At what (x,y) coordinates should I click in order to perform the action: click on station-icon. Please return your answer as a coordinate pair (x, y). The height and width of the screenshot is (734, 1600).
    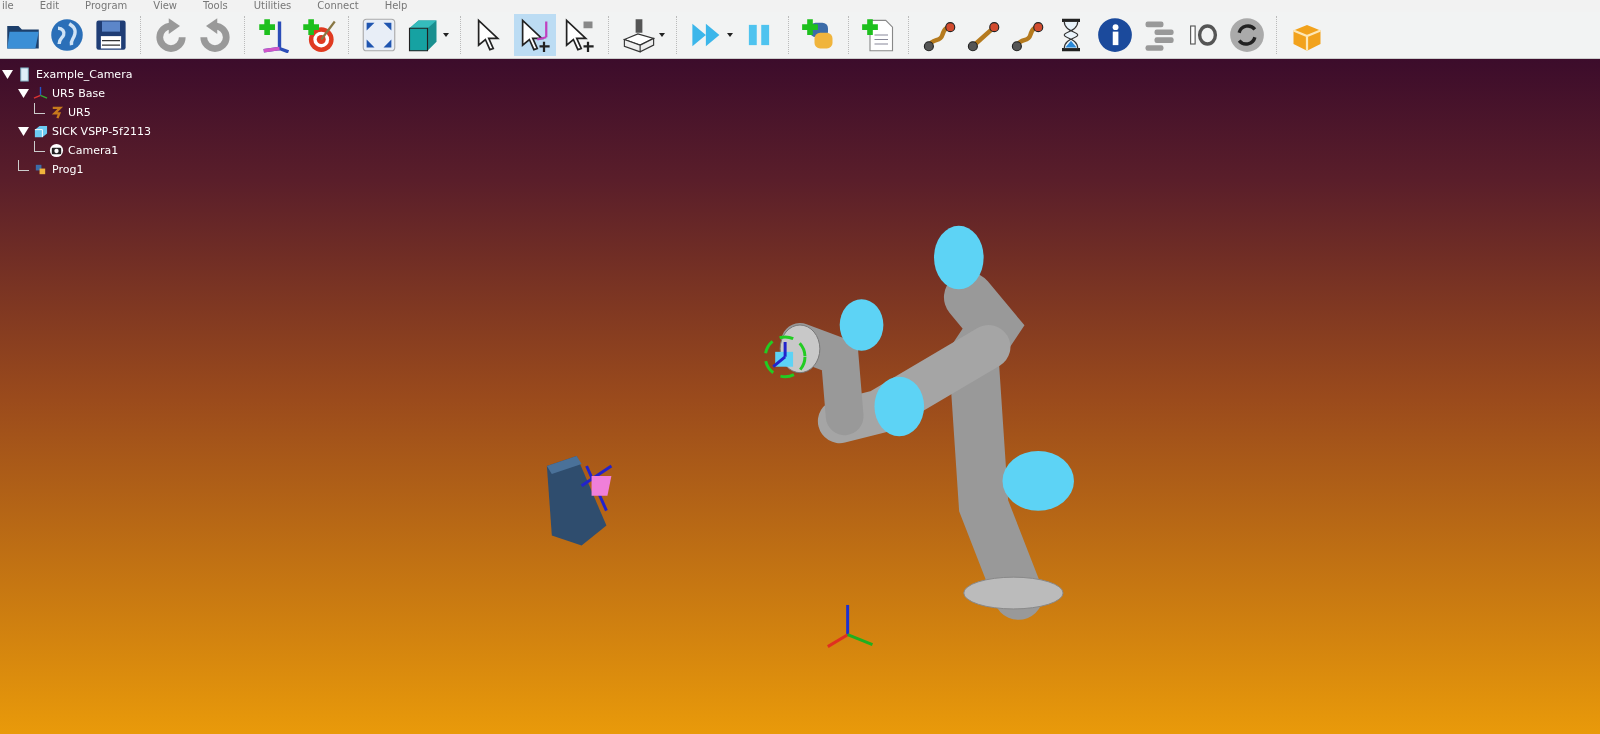
    Looking at the image, I should click on (24, 74).